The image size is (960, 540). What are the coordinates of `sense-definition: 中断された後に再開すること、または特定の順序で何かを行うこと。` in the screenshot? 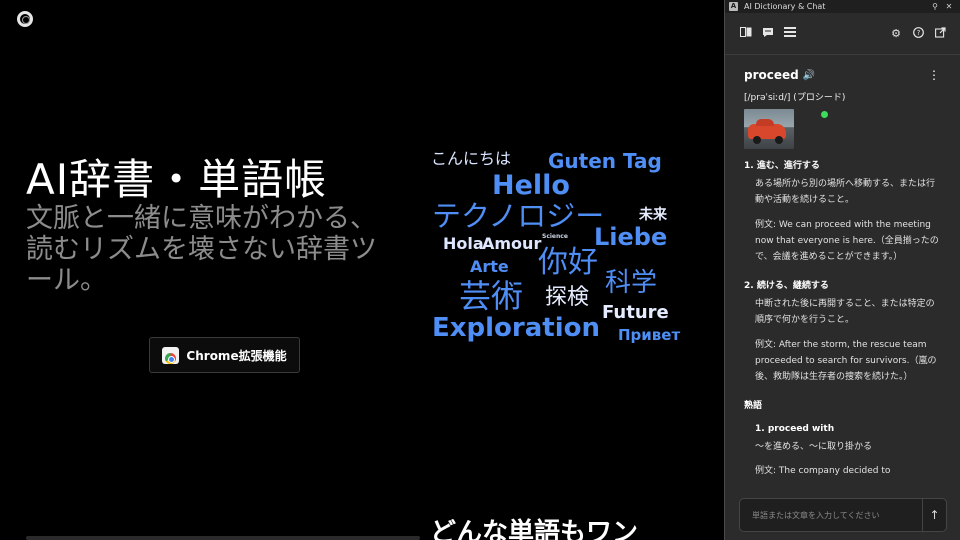 It's located at (845, 312).